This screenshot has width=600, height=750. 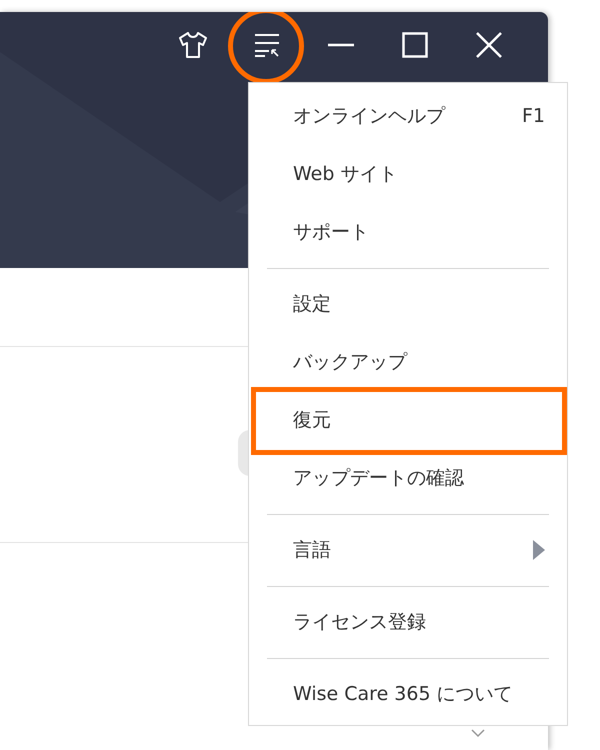 What do you see at coordinates (403, 694) in the screenshot?
I see `menu-item-label: Wise Care 365 について` at bounding box center [403, 694].